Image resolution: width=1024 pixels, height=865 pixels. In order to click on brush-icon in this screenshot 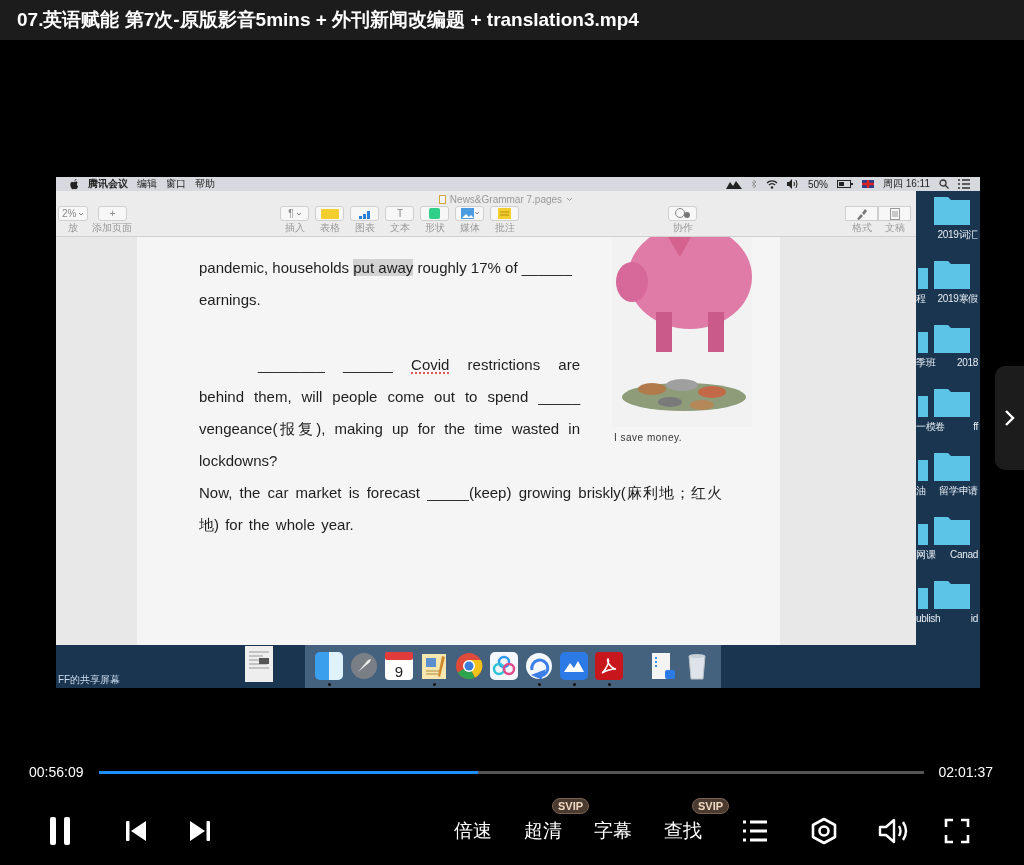, I will do `click(861, 213)`.